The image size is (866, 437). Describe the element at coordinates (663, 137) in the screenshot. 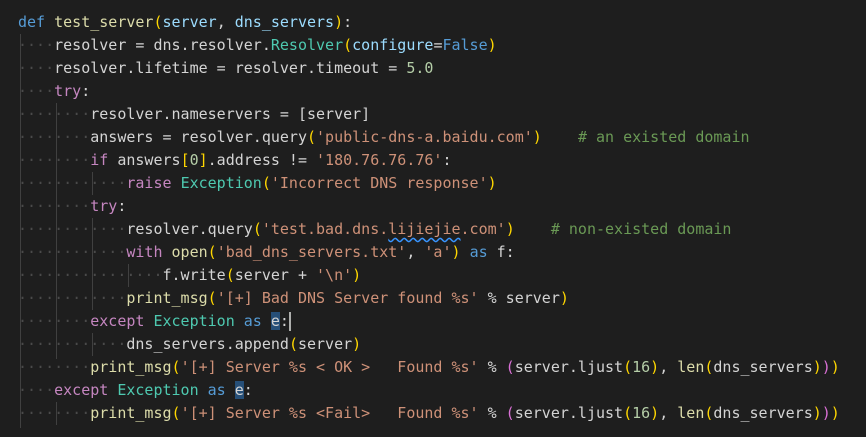

I see `comment: # an existed domain` at that location.